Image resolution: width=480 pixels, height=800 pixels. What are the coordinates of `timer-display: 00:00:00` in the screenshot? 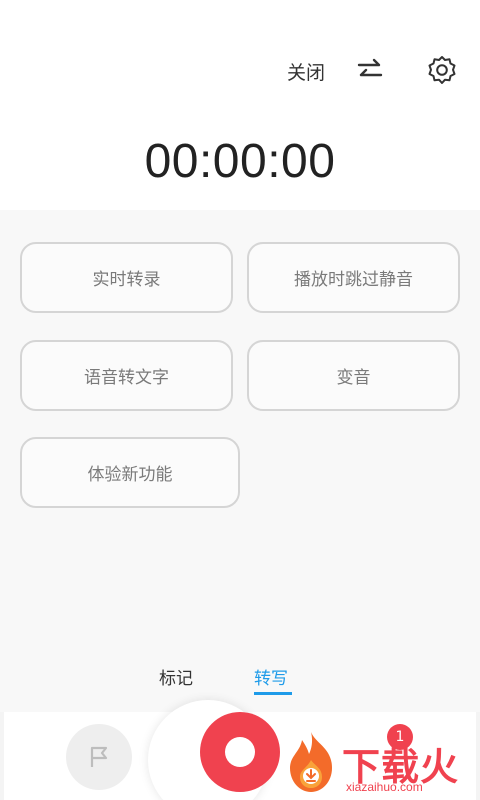 It's located at (240, 161).